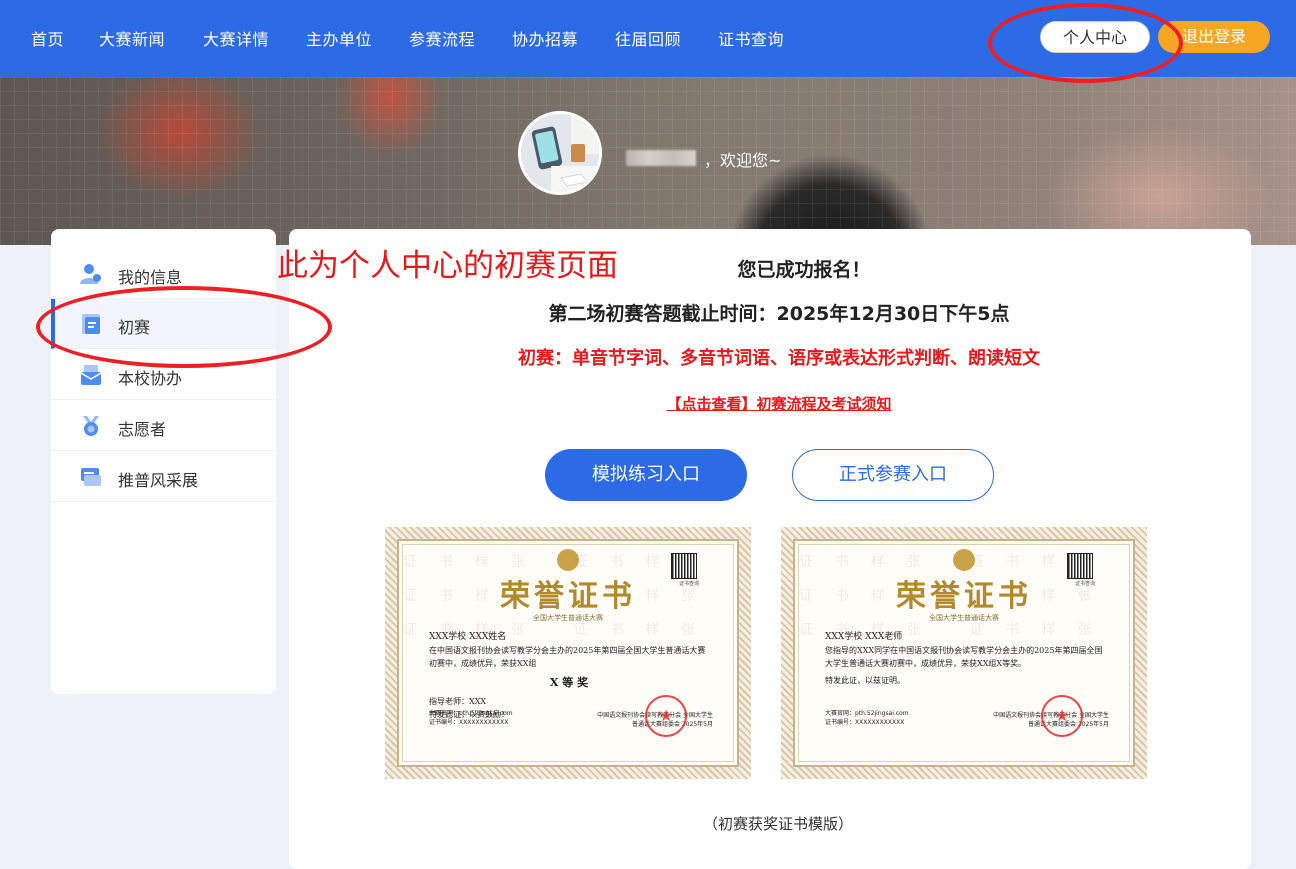 The height and width of the screenshot is (869, 1296). I want to click on sidebar-item-showcase: 推普风采展, so click(163, 477).